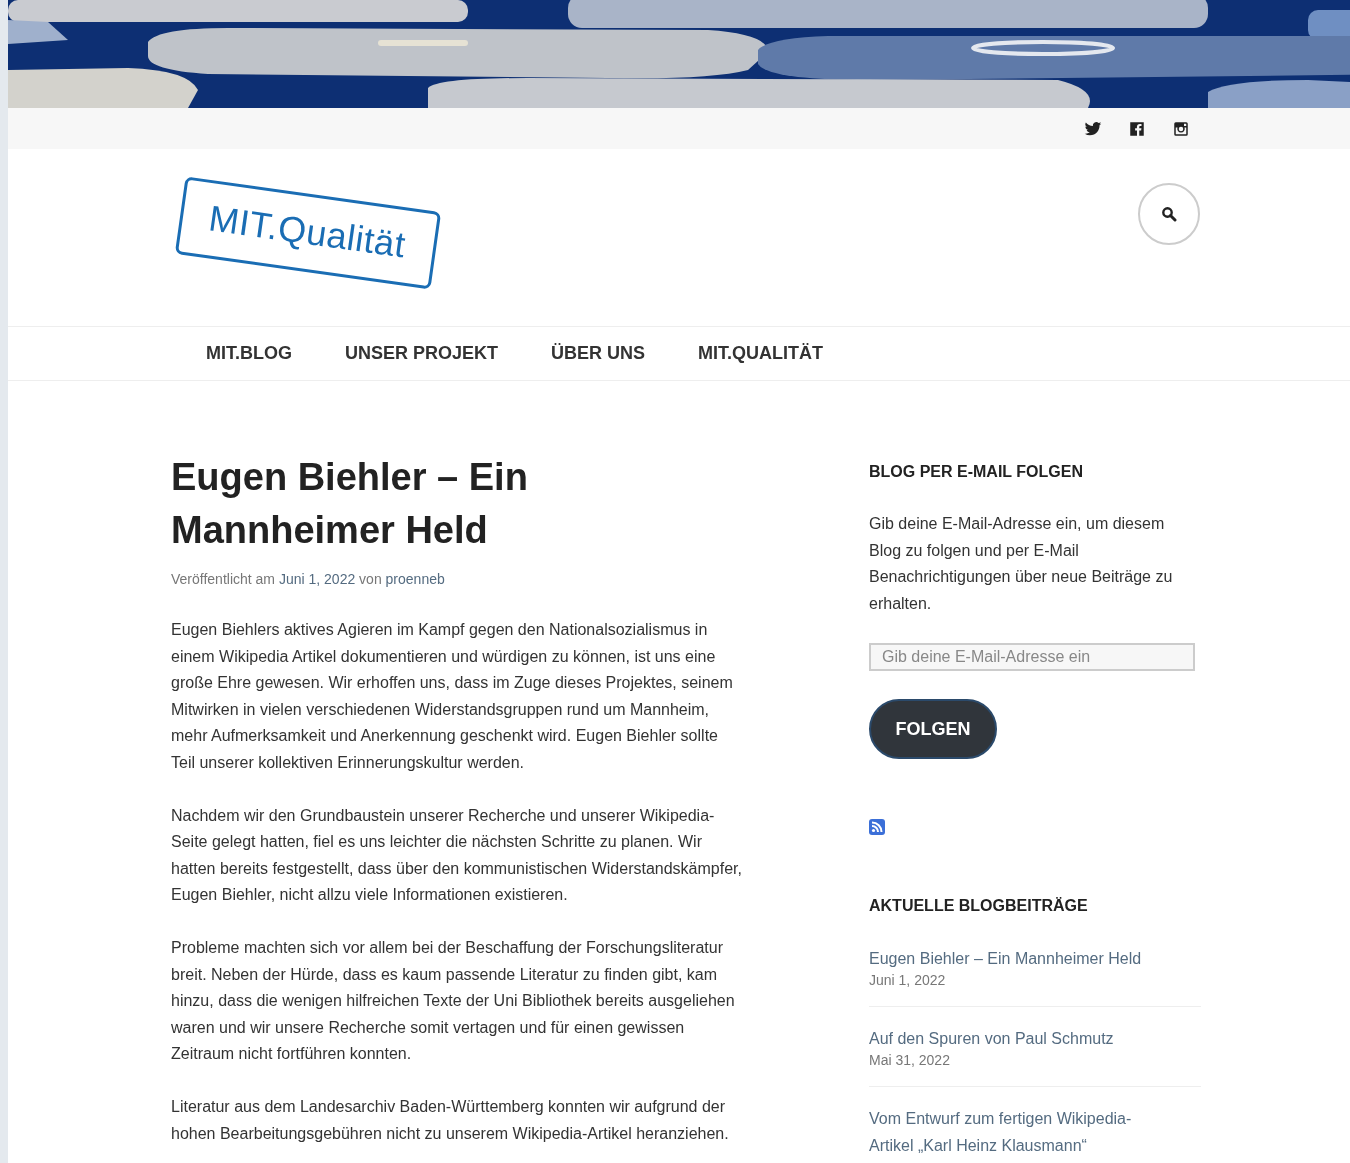 The height and width of the screenshot is (1163, 1350). I want to click on nav-link: ÜBER UNS, so click(598, 353).